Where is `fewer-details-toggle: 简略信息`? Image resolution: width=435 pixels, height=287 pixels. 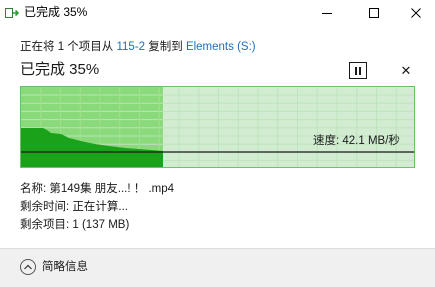 fewer-details-toggle: 简略信息 is located at coordinates (54, 267).